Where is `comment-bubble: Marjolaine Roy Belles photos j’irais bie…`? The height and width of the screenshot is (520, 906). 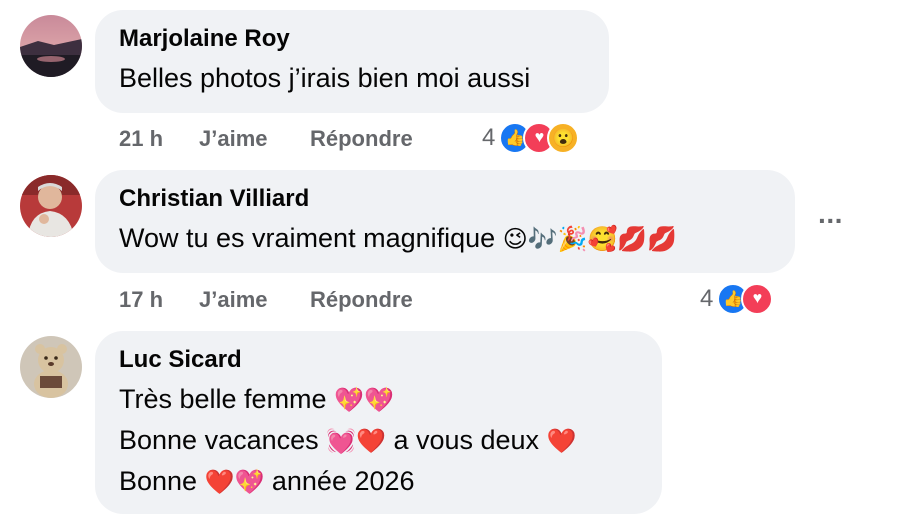 comment-bubble: Marjolaine Roy Belles photos j’irais bie… is located at coordinates (352, 61).